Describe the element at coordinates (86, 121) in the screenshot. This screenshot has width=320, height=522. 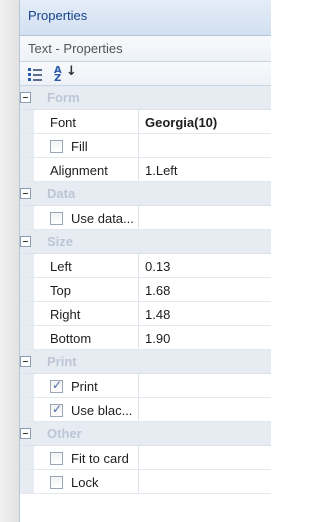
I see `property-name-cell: Font` at that location.